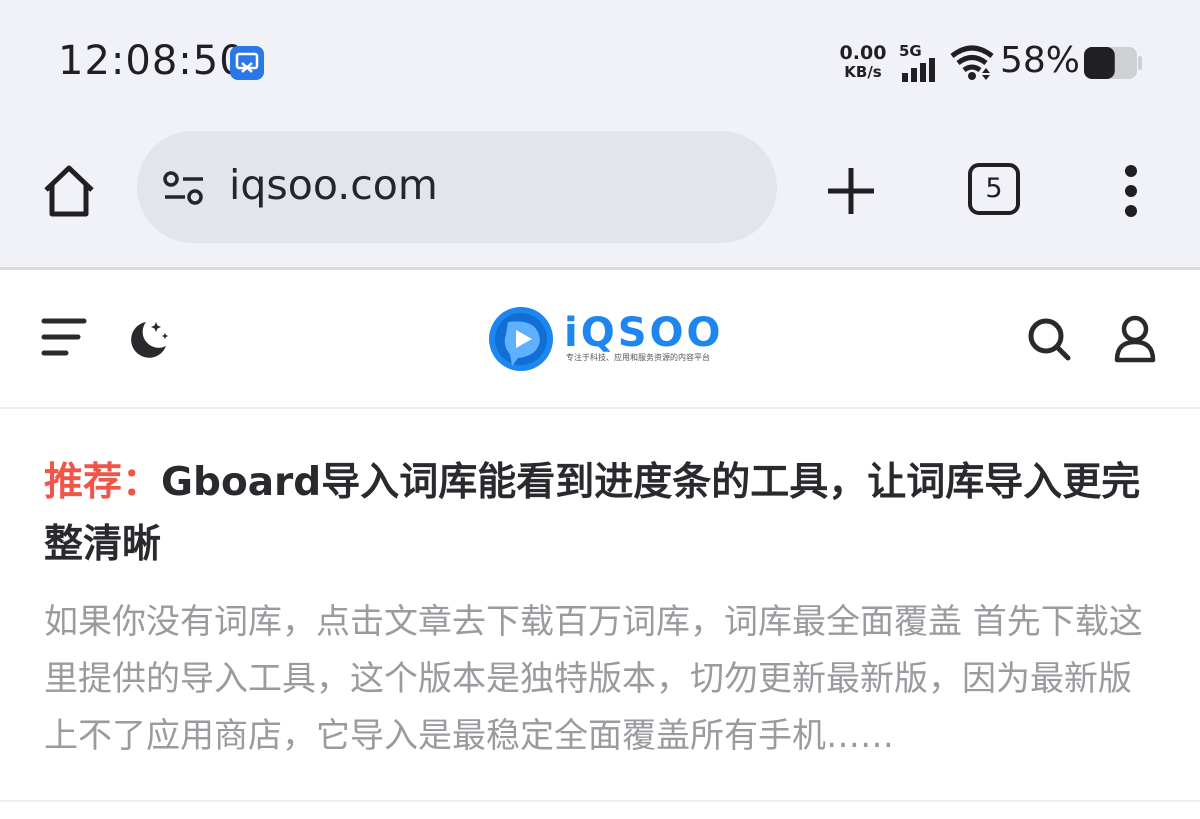 Image resolution: width=1200 pixels, height=819 pixels. Describe the element at coordinates (972, 62) in the screenshot. I see `wifi-icon` at that location.